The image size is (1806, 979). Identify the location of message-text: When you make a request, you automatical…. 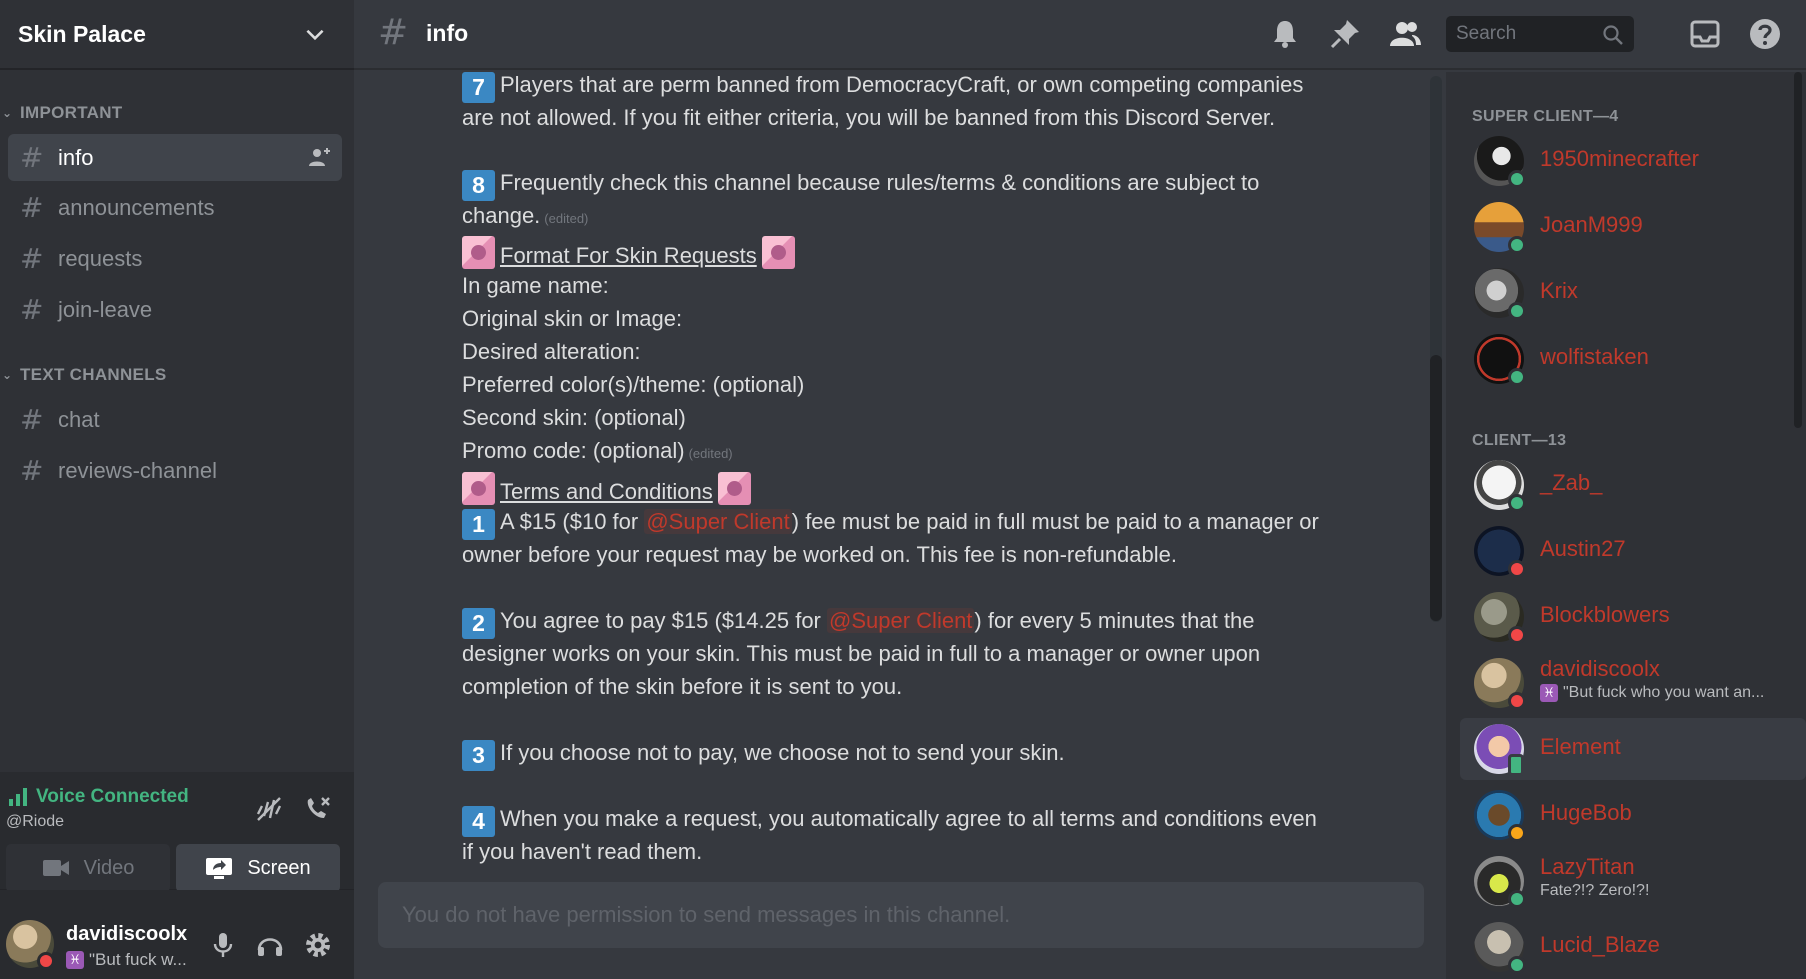
(908, 818).